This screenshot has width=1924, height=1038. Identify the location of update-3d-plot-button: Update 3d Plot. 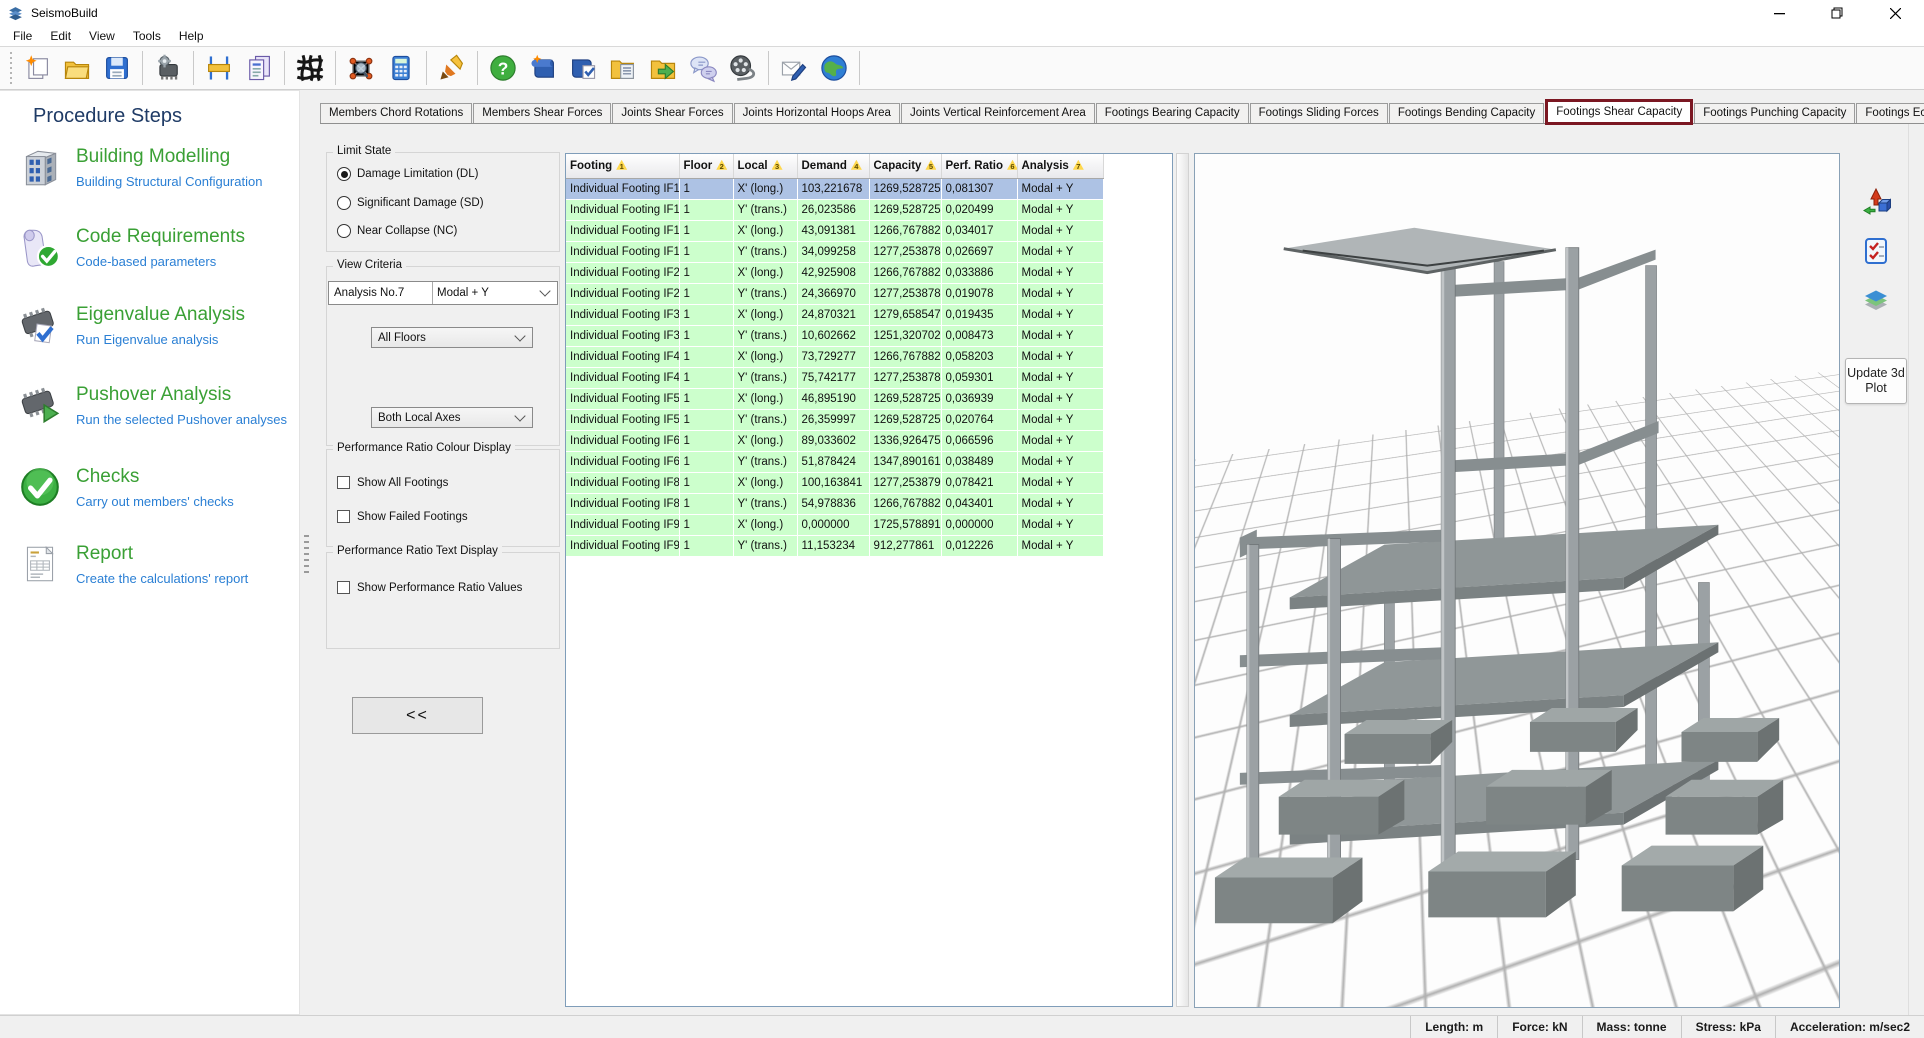
(1876, 381).